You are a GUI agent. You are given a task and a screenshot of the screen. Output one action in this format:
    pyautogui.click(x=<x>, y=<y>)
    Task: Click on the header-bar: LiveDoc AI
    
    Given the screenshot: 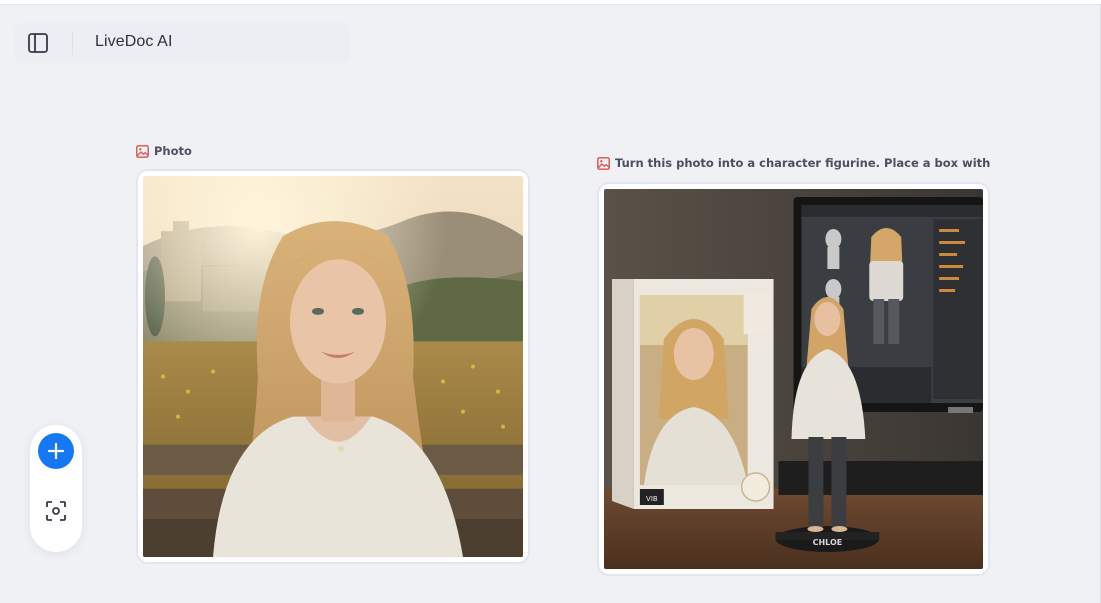 What is the action you would take?
    pyautogui.click(x=182, y=43)
    